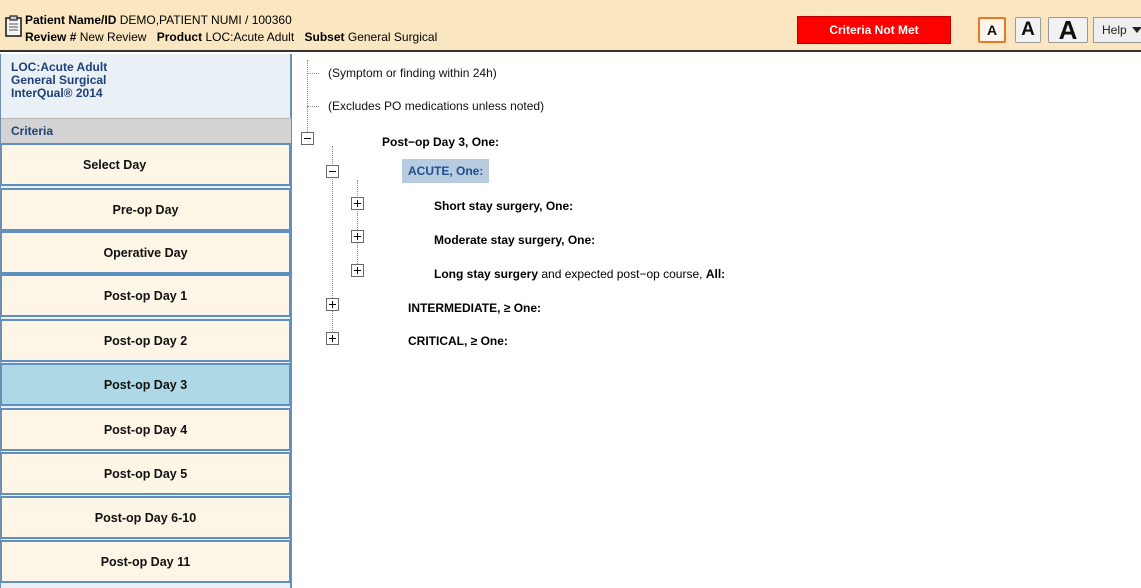 The image size is (1141, 588). I want to click on tree-node-label: Post−op Day 3, One:, so click(441, 142).